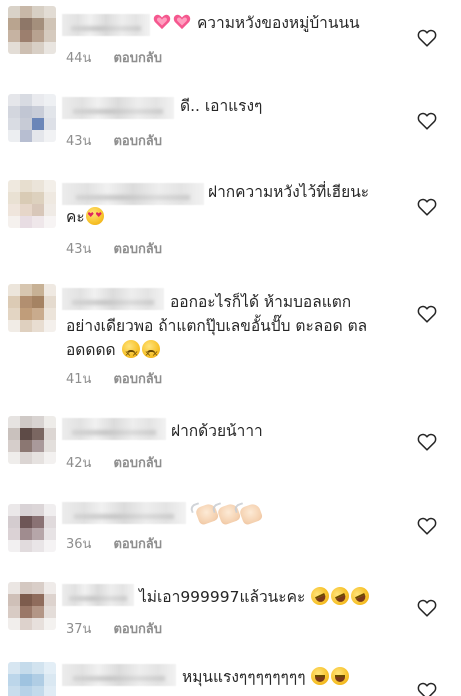 Image resolution: width=461 pixels, height=696 pixels. I want to click on comment-text: ความหวังของหมู่บ้านนน, so click(256, 23).